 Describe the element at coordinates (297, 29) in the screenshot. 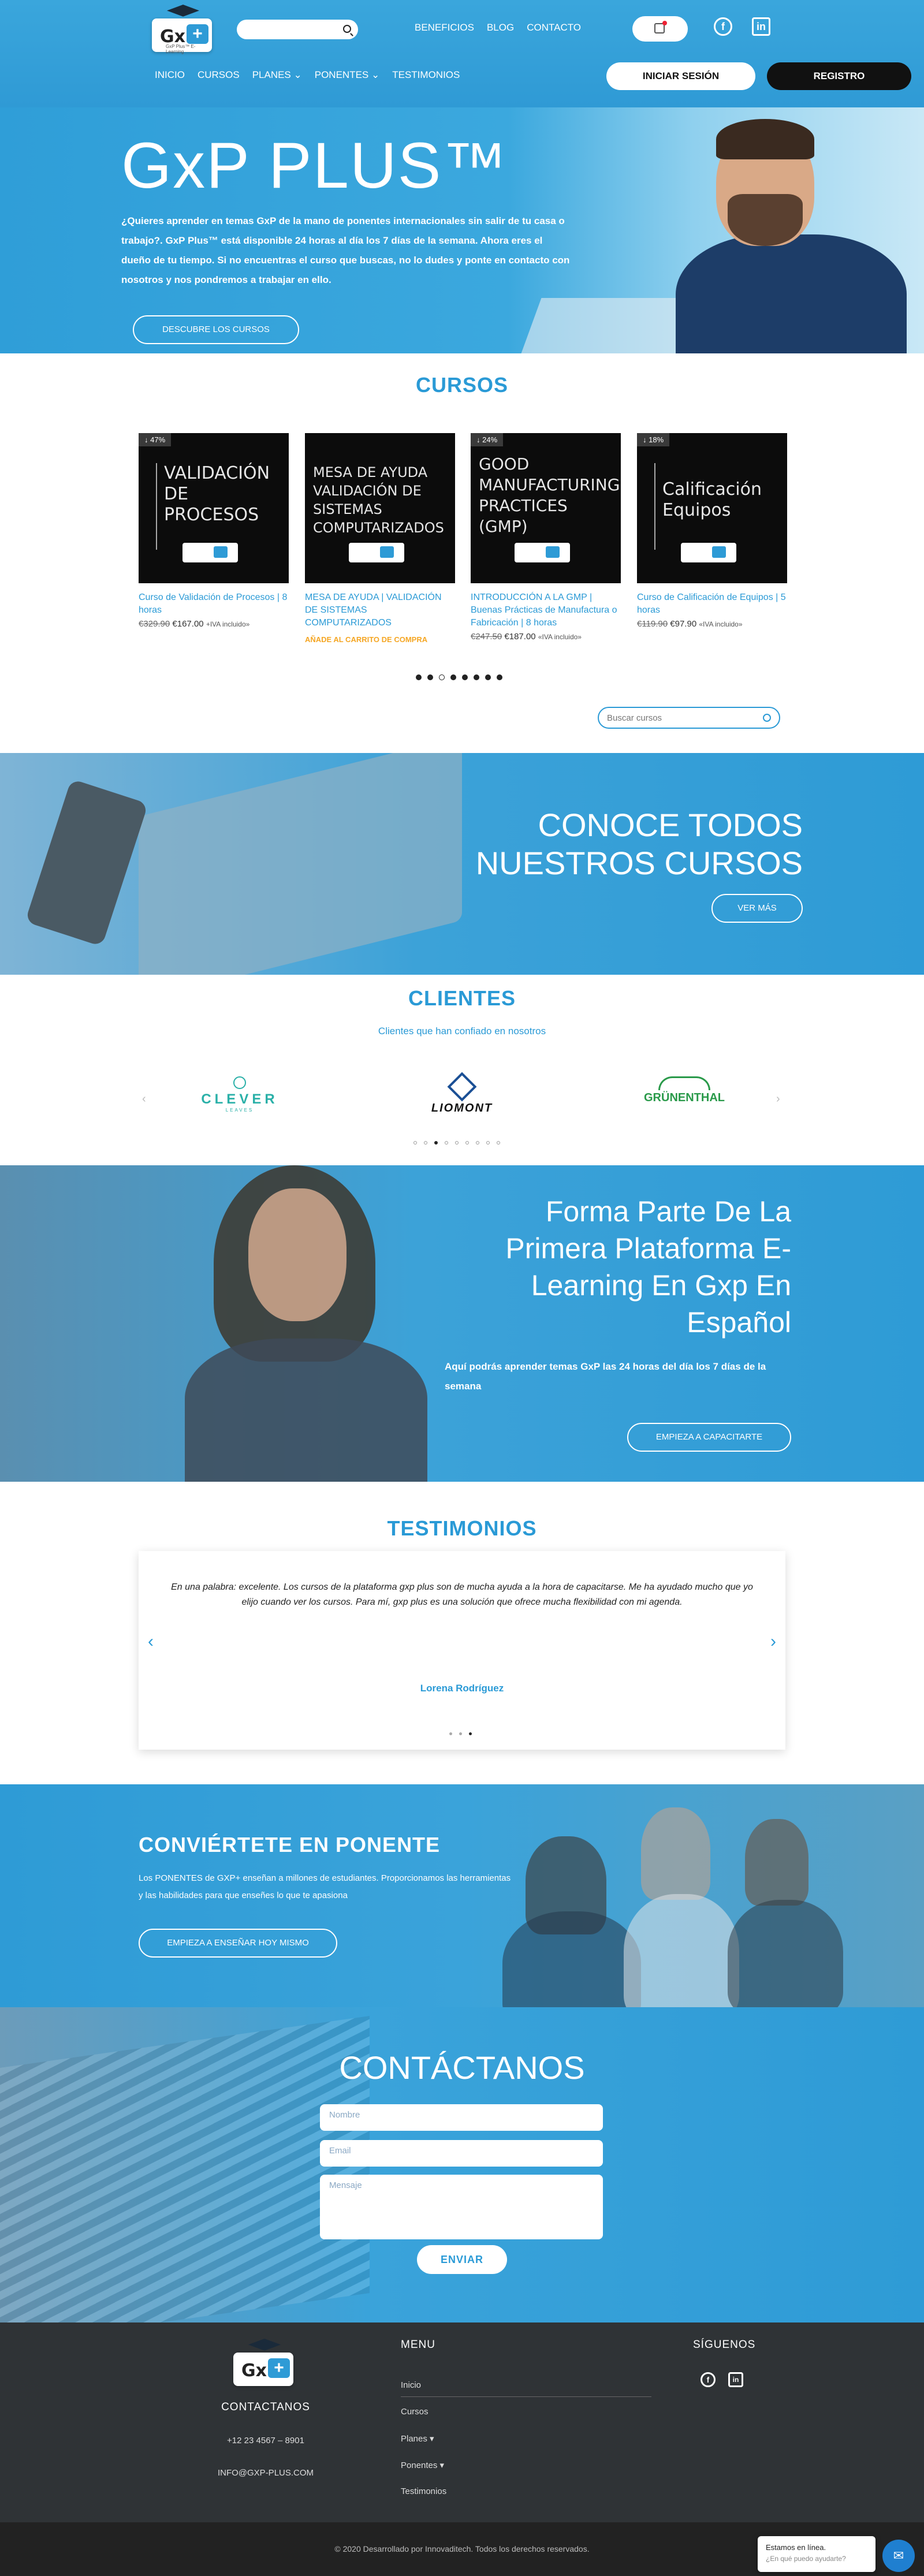

I see `header-search-input` at that location.